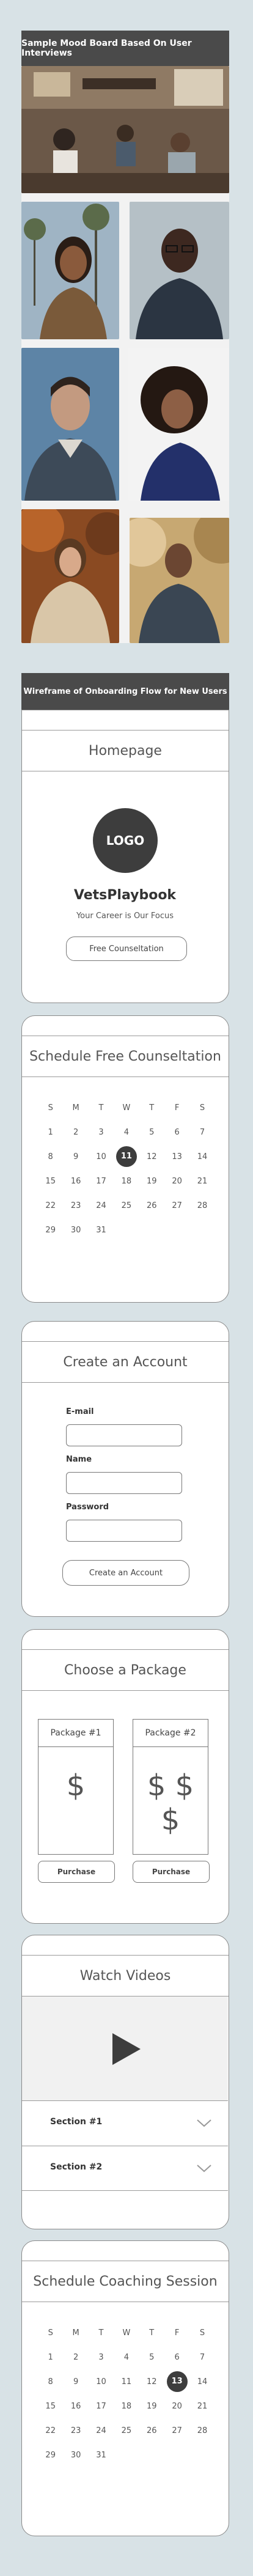 The image size is (253, 2576). I want to click on section-1-label: Section #1, so click(77, 2122).